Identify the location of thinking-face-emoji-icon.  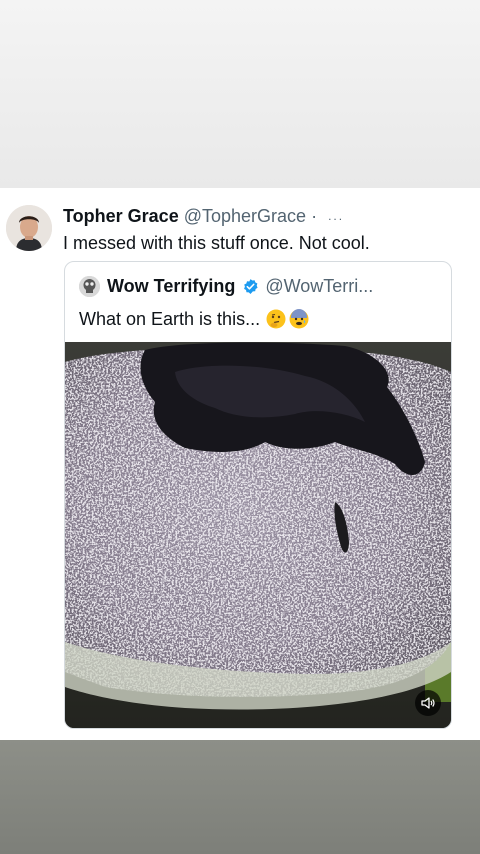
(276, 319).